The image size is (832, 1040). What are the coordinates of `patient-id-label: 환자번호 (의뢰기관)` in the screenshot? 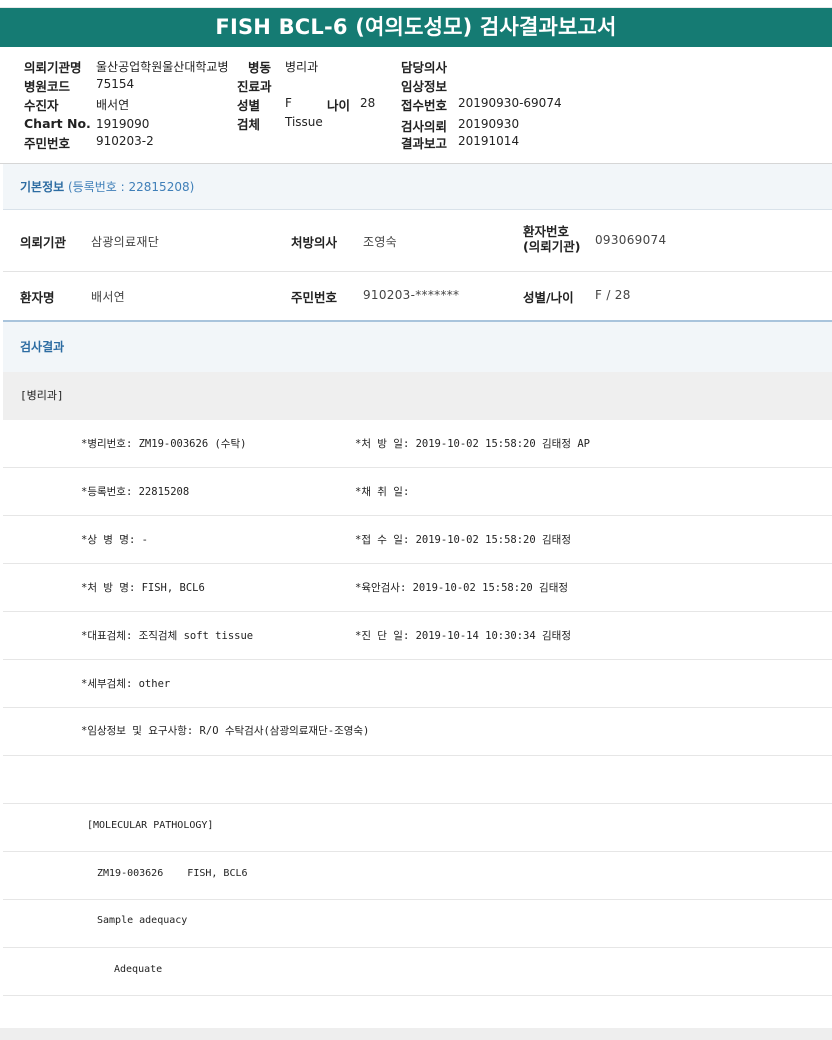 It's located at (551, 239).